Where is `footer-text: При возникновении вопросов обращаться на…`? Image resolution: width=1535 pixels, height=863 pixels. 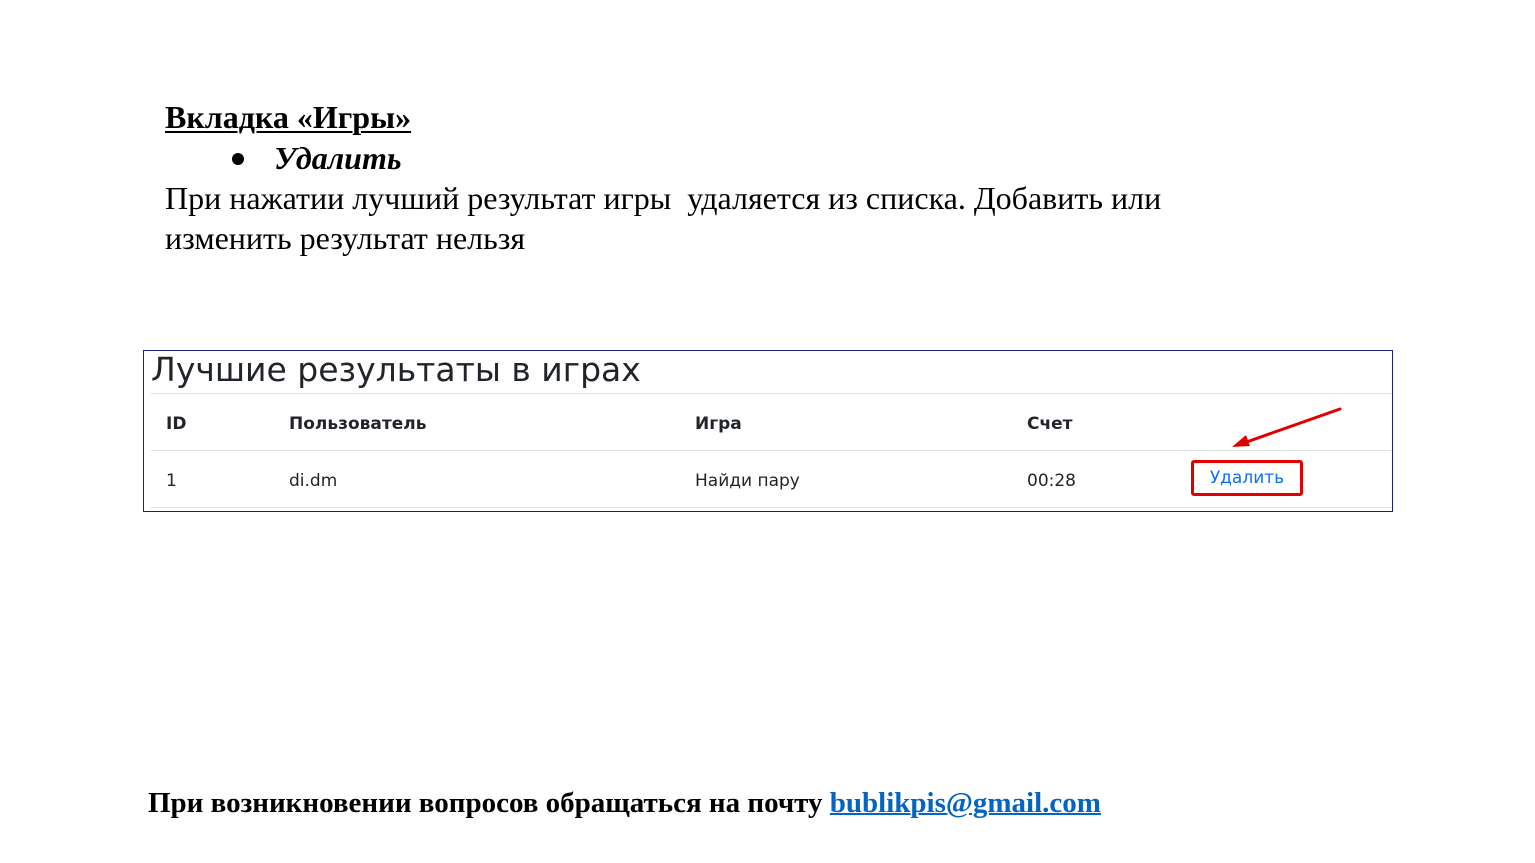 footer-text: При возникновении вопросов обращаться на… is located at coordinates (489, 803).